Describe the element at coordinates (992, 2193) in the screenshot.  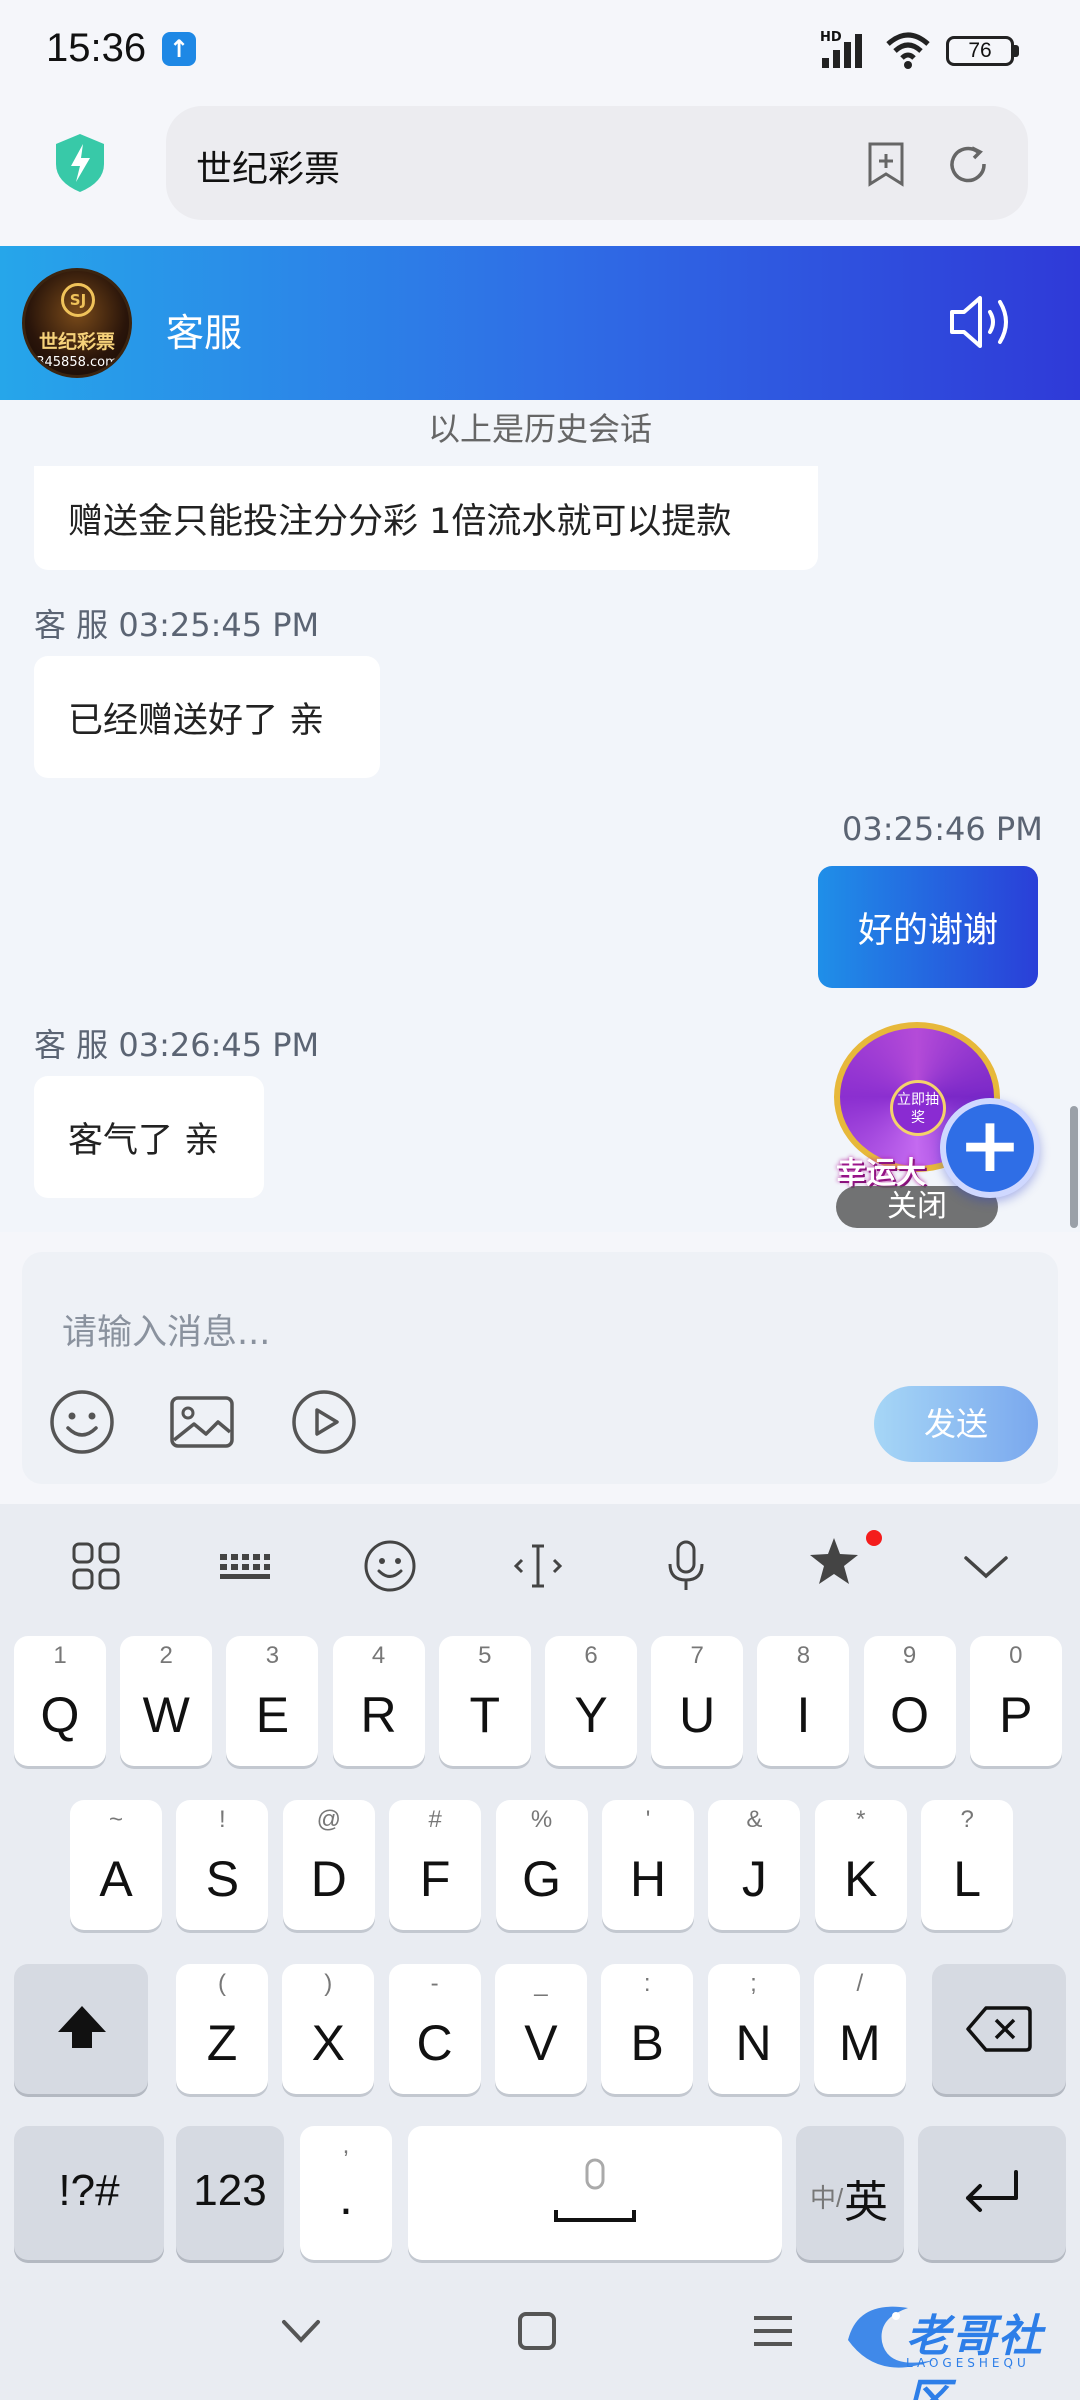
I see `enter-key` at that location.